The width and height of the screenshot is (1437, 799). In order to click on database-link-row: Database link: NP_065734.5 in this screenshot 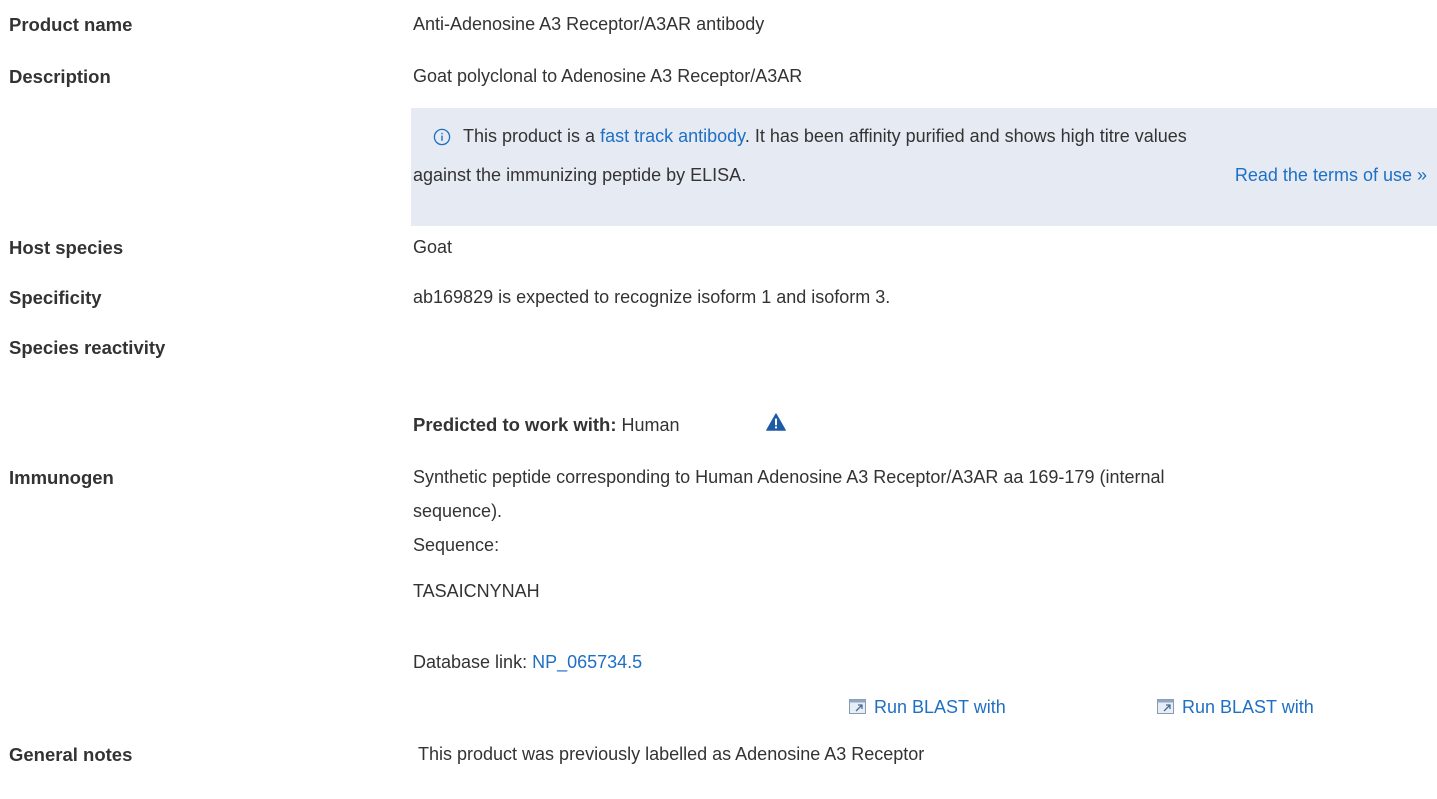, I will do `click(527, 662)`.